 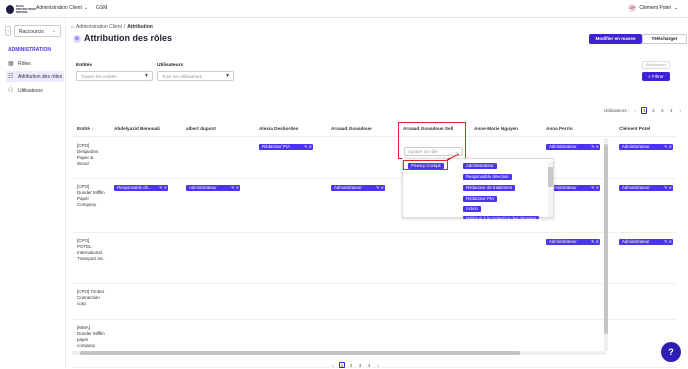 I want to click on user-menu: CP Clément Potel ⌄, so click(x=653, y=8).